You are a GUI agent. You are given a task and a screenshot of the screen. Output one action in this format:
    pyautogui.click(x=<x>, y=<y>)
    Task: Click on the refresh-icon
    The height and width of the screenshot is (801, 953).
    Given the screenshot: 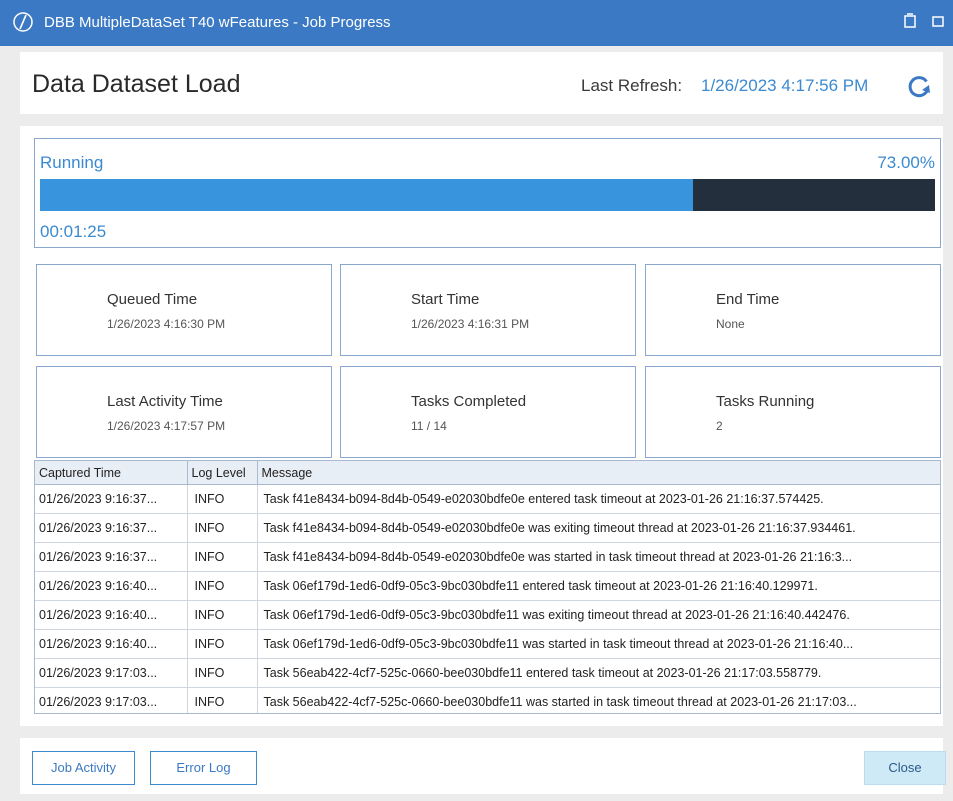 What is the action you would take?
    pyautogui.click(x=919, y=86)
    